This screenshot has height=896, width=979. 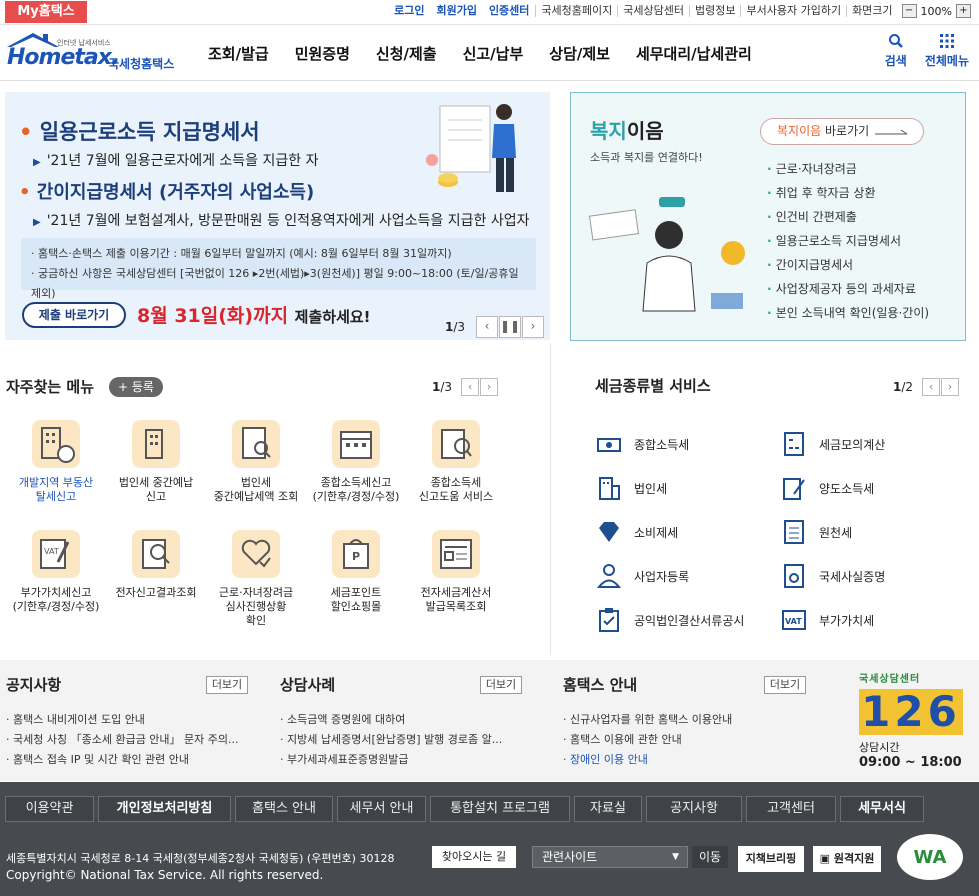 I want to click on favorite-menu-item: 개발지역 부동산 탈세신고, so click(x=56, y=473).